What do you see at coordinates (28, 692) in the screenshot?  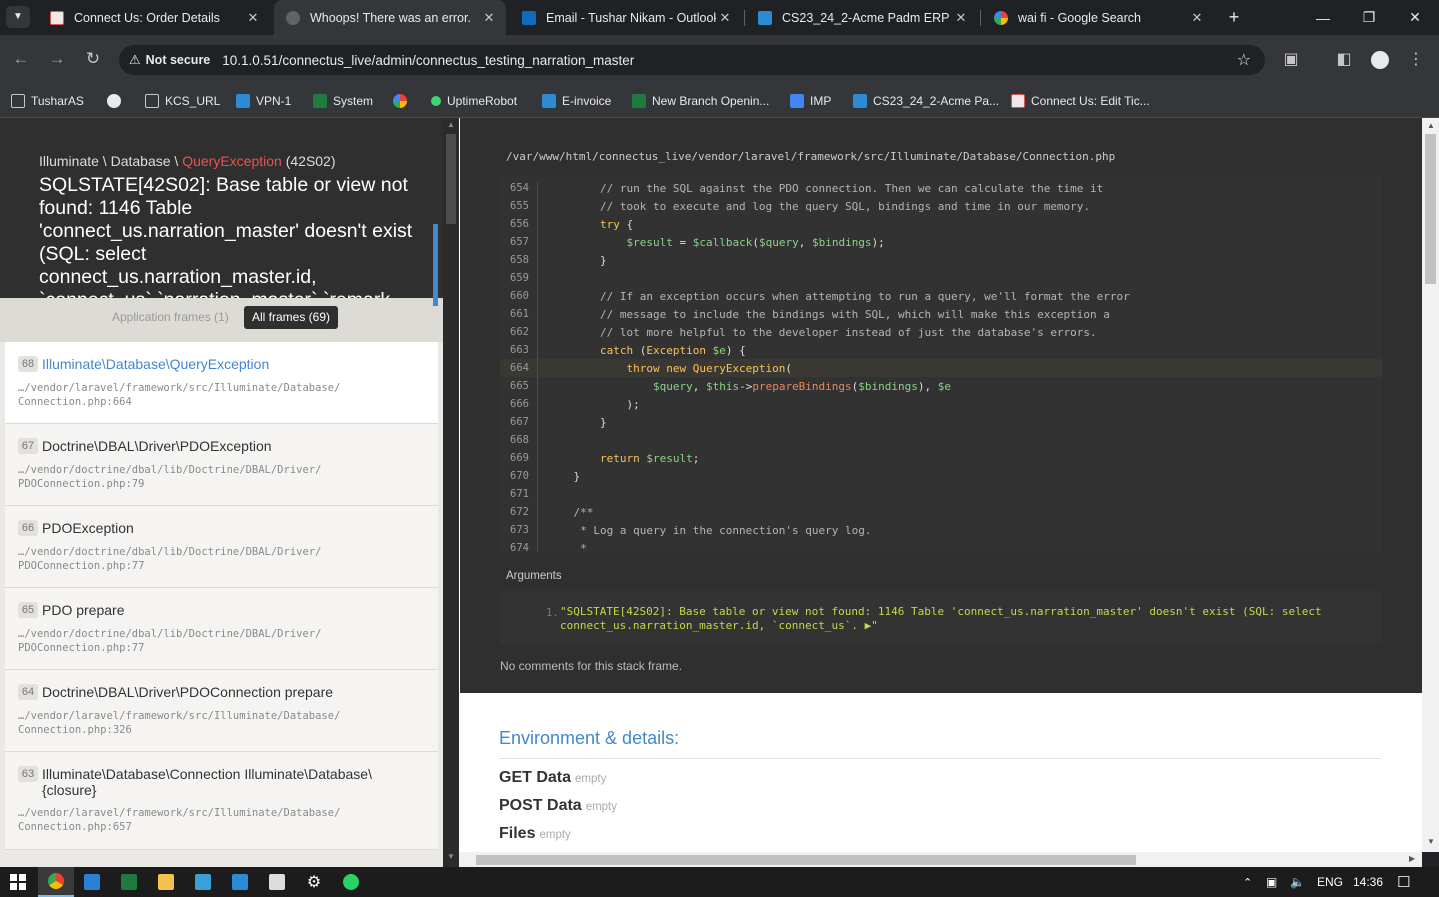 I see `frame-number: 64` at bounding box center [28, 692].